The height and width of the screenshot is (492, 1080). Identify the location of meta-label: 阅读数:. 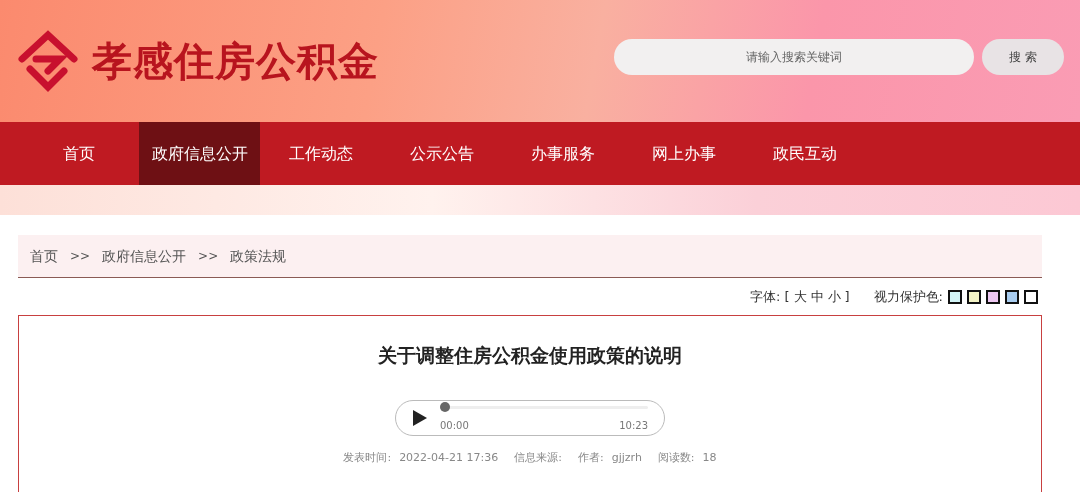
(676, 457).